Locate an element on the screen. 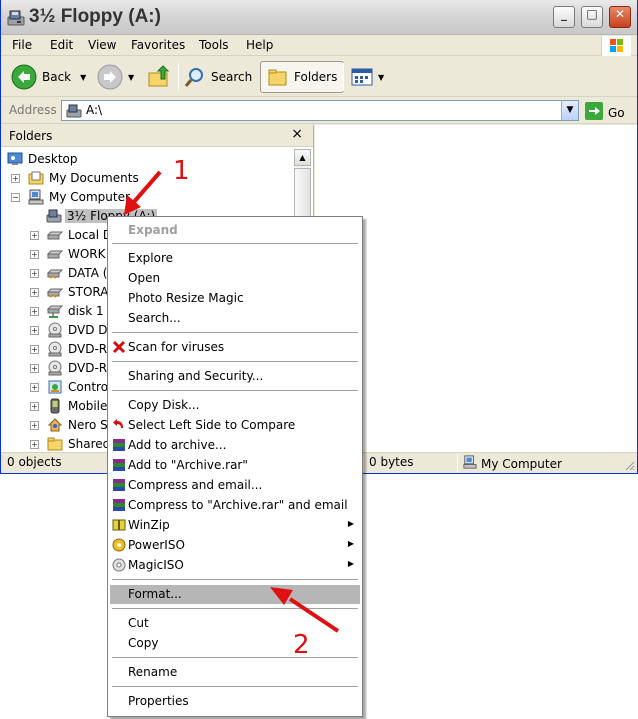 The image size is (638, 719). annotation-step-1: 1 is located at coordinates (181, 171).